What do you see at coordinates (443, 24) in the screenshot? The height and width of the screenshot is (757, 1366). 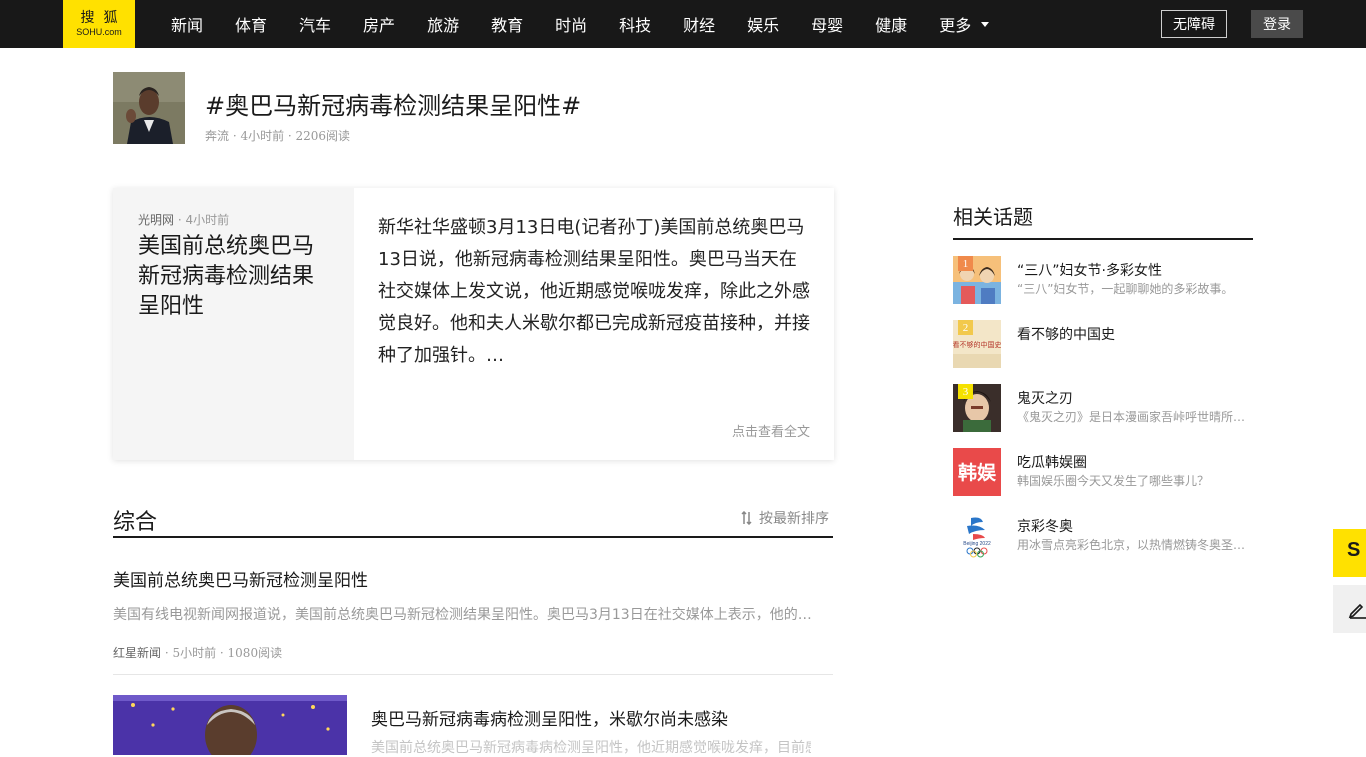 I see `nav-item-travel: 旅游` at bounding box center [443, 24].